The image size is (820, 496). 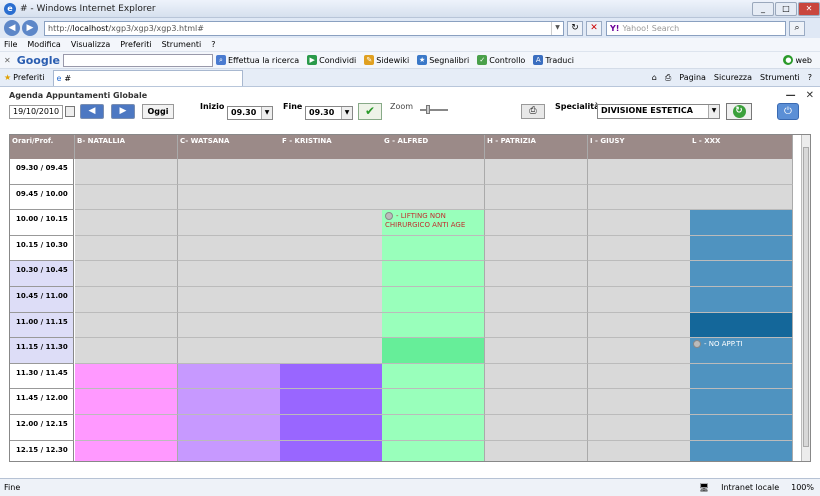 What do you see at coordinates (386, 60) in the screenshot?
I see `google-sidewiki-button: ✎ Sidewiki` at bounding box center [386, 60].